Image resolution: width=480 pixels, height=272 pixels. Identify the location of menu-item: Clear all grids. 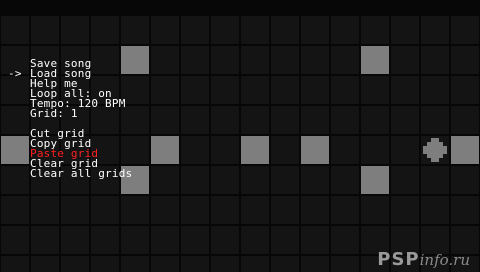
(70, 173).